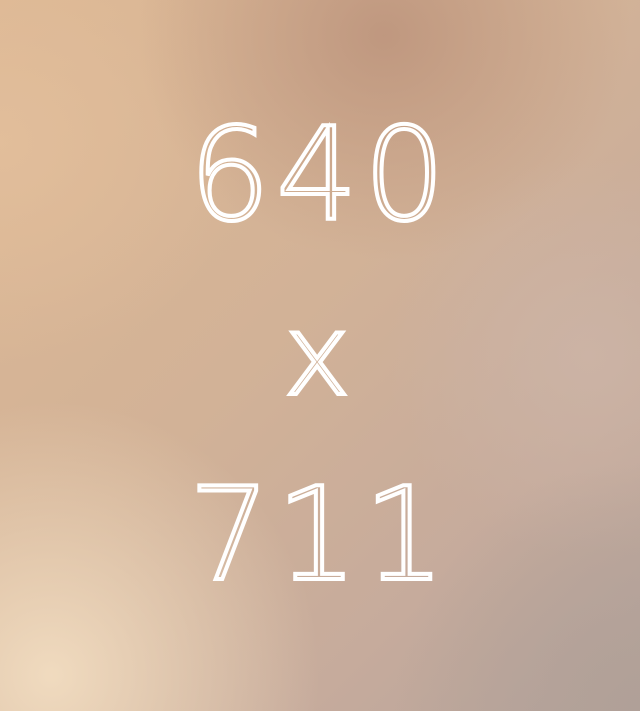 The width and height of the screenshot is (640, 711). I want to click on separator-label: x, so click(319, 356).